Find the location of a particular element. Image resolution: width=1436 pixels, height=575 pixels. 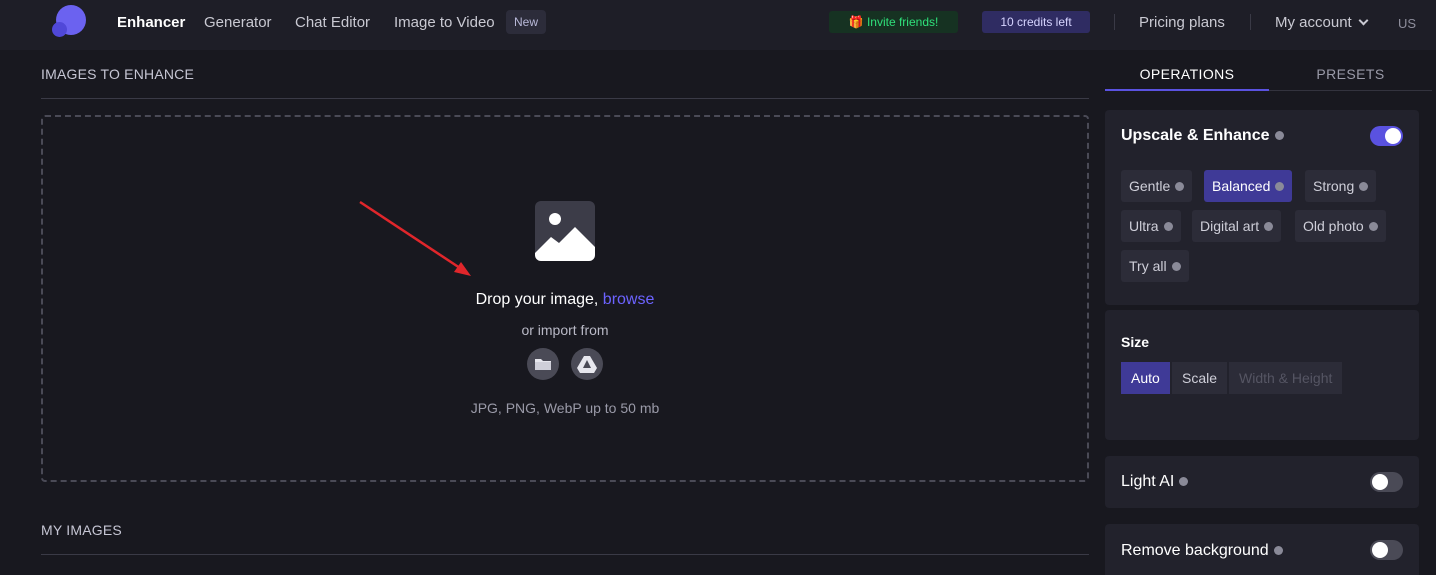

option-label: Try all is located at coordinates (1148, 266).